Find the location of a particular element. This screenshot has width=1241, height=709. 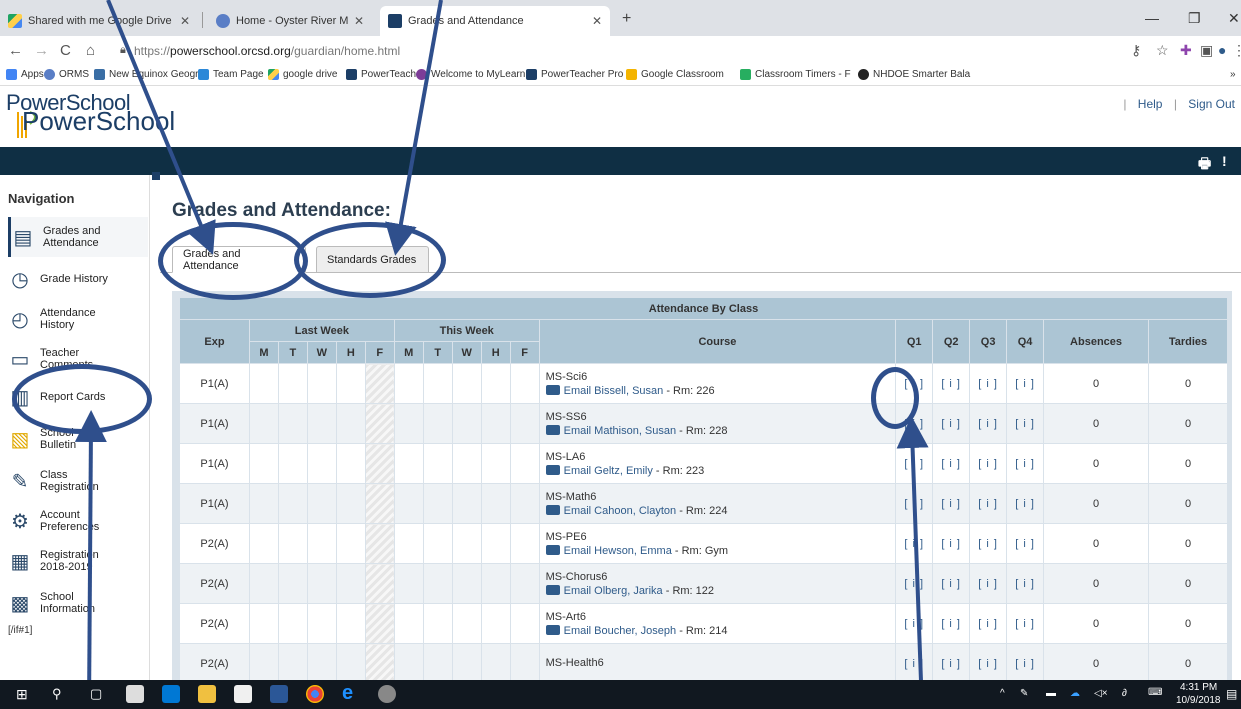

store-icon is located at coordinates (243, 694).